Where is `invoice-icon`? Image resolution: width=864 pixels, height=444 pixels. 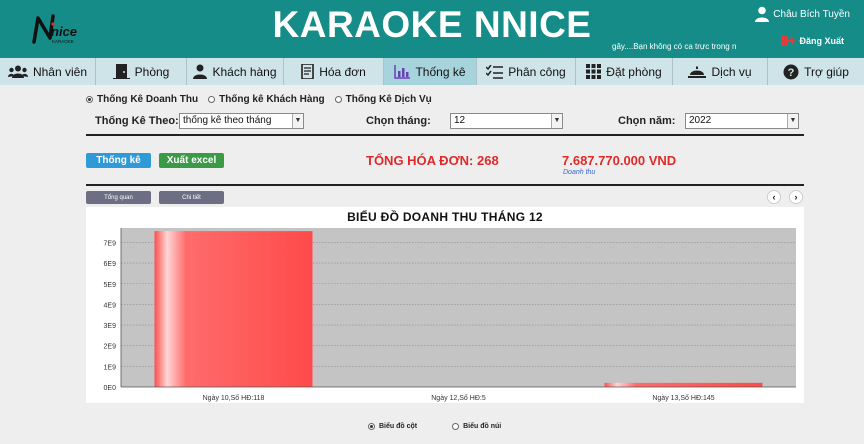
invoice-icon is located at coordinates (308, 71).